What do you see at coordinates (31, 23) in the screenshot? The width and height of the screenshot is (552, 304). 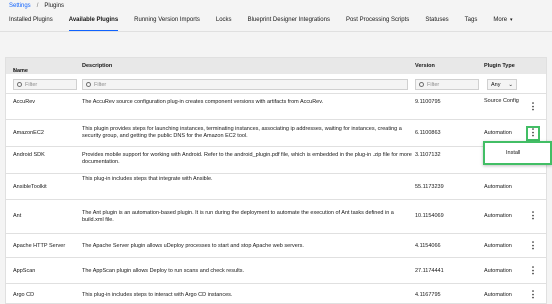 I see `tab-installed-plugins: Installed Plugins` at bounding box center [31, 23].